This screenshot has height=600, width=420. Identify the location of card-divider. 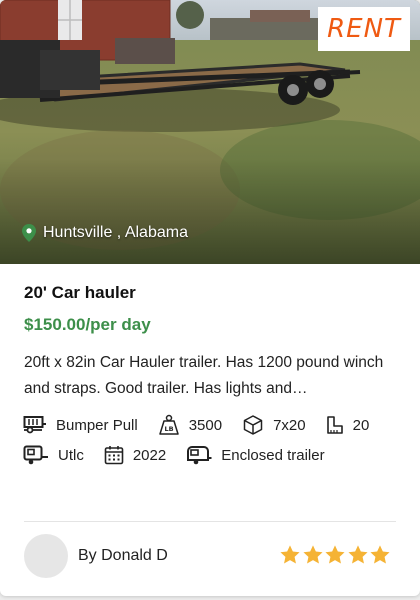
(210, 521).